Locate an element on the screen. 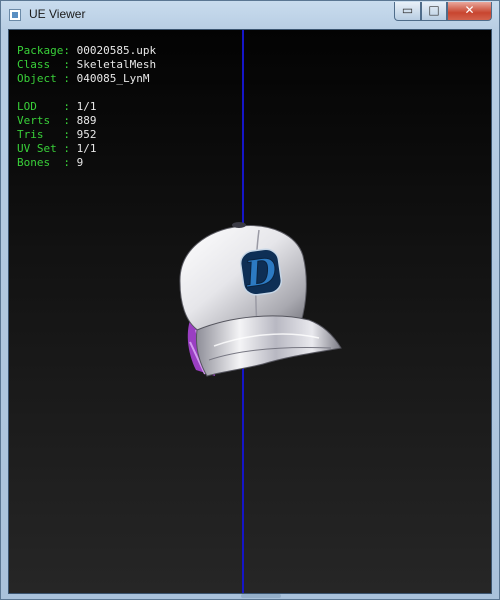  maximize-button: □ is located at coordinates (434, 11).